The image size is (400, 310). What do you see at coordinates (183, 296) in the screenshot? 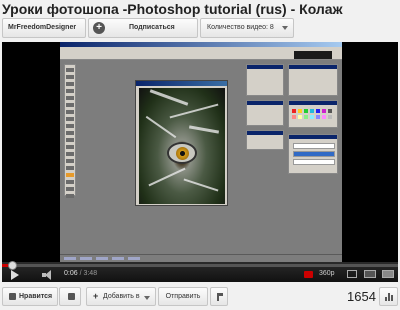
I see `share-button: Отправить` at bounding box center [183, 296].